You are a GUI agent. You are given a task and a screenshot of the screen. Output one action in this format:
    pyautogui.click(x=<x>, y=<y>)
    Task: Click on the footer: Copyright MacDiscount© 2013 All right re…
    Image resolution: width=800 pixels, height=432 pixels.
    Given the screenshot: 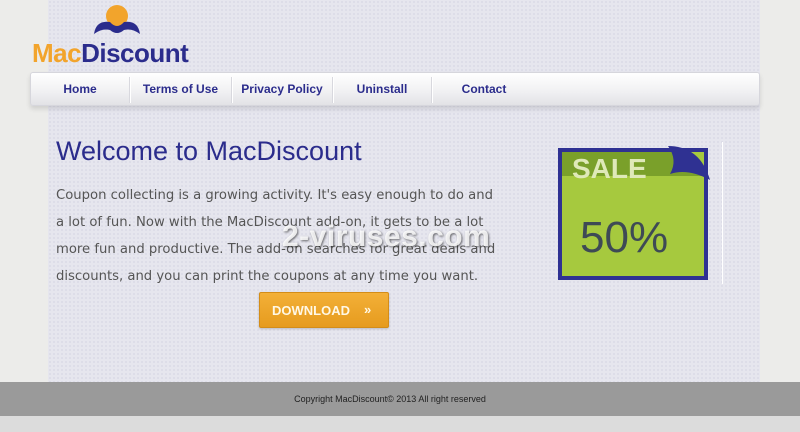 What is the action you would take?
    pyautogui.click(x=400, y=399)
    